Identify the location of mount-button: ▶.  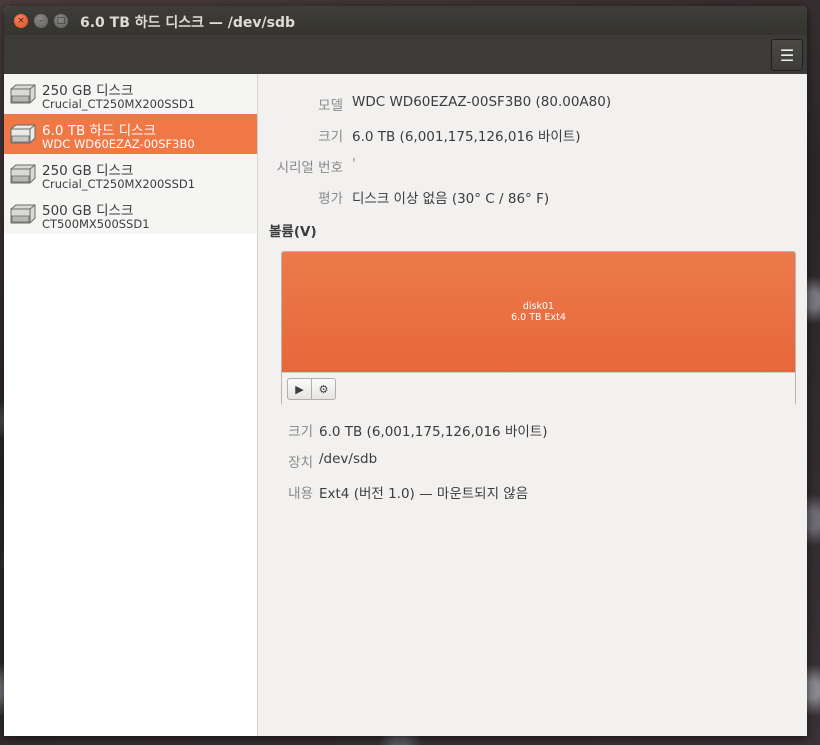
(299, 389).